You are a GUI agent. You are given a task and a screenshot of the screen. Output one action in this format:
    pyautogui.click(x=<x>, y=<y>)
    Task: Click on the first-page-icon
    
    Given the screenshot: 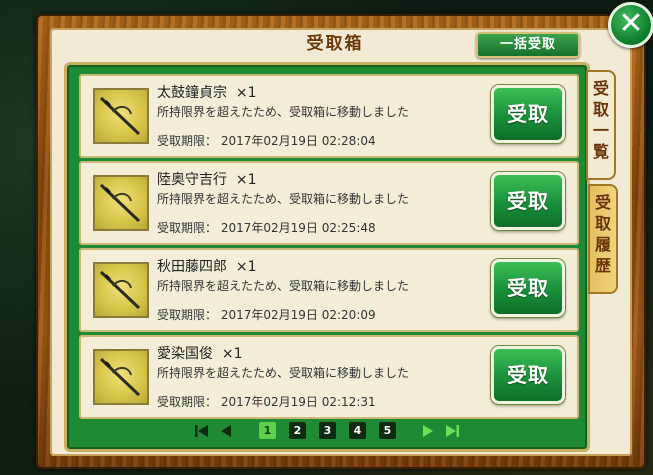 What is the action you would take?
    pyautogui.click(x=202, y=431)
    